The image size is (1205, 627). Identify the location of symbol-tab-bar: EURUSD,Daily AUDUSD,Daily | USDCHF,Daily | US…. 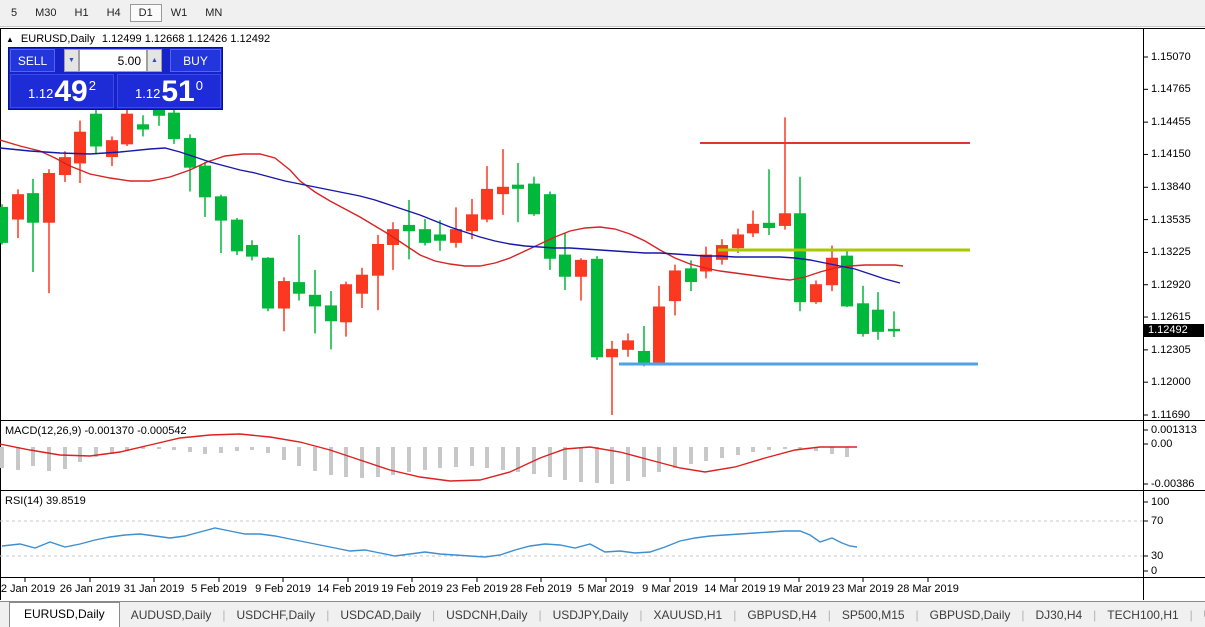
(602, 614).